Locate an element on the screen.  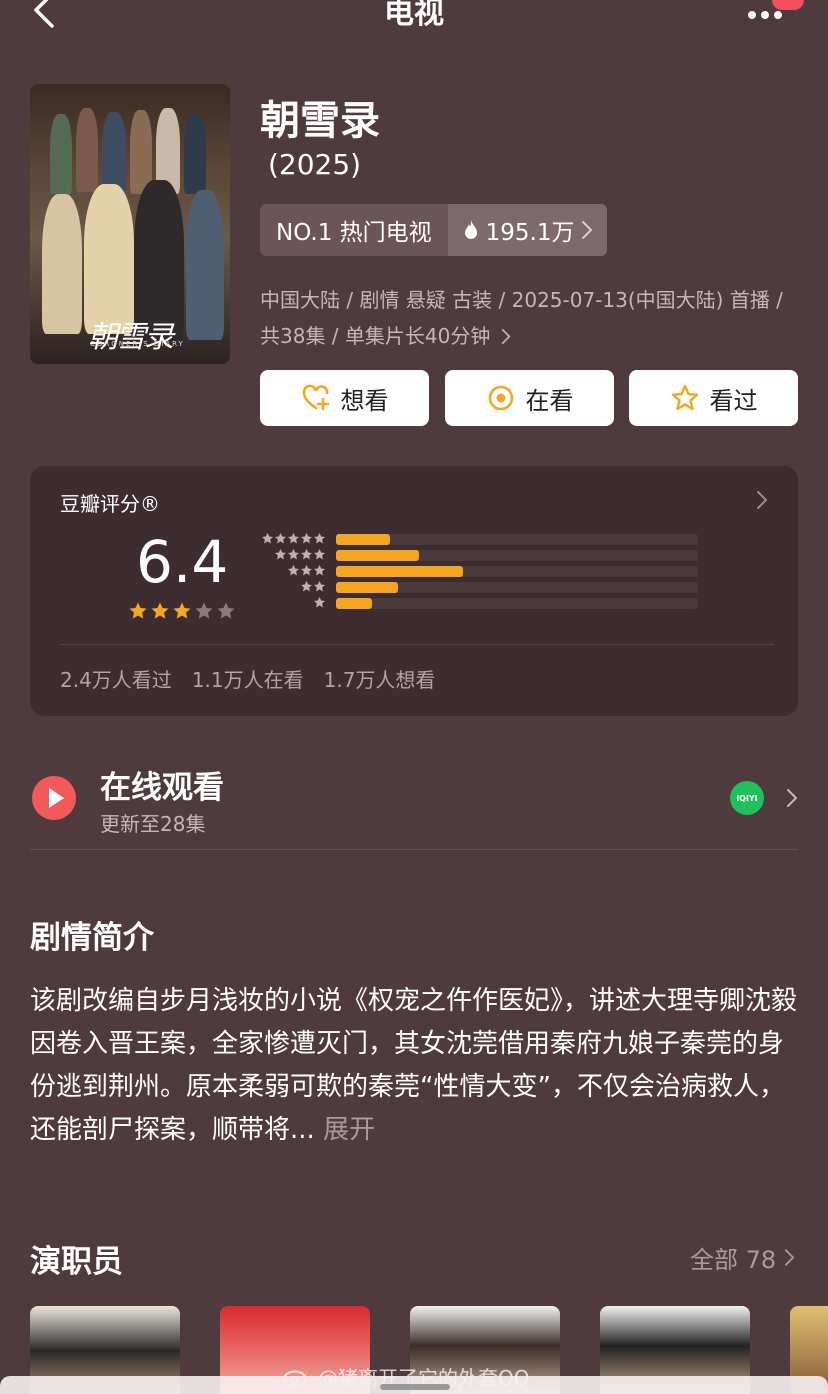
heart-plus-icon is located at coordinates (315, 397).